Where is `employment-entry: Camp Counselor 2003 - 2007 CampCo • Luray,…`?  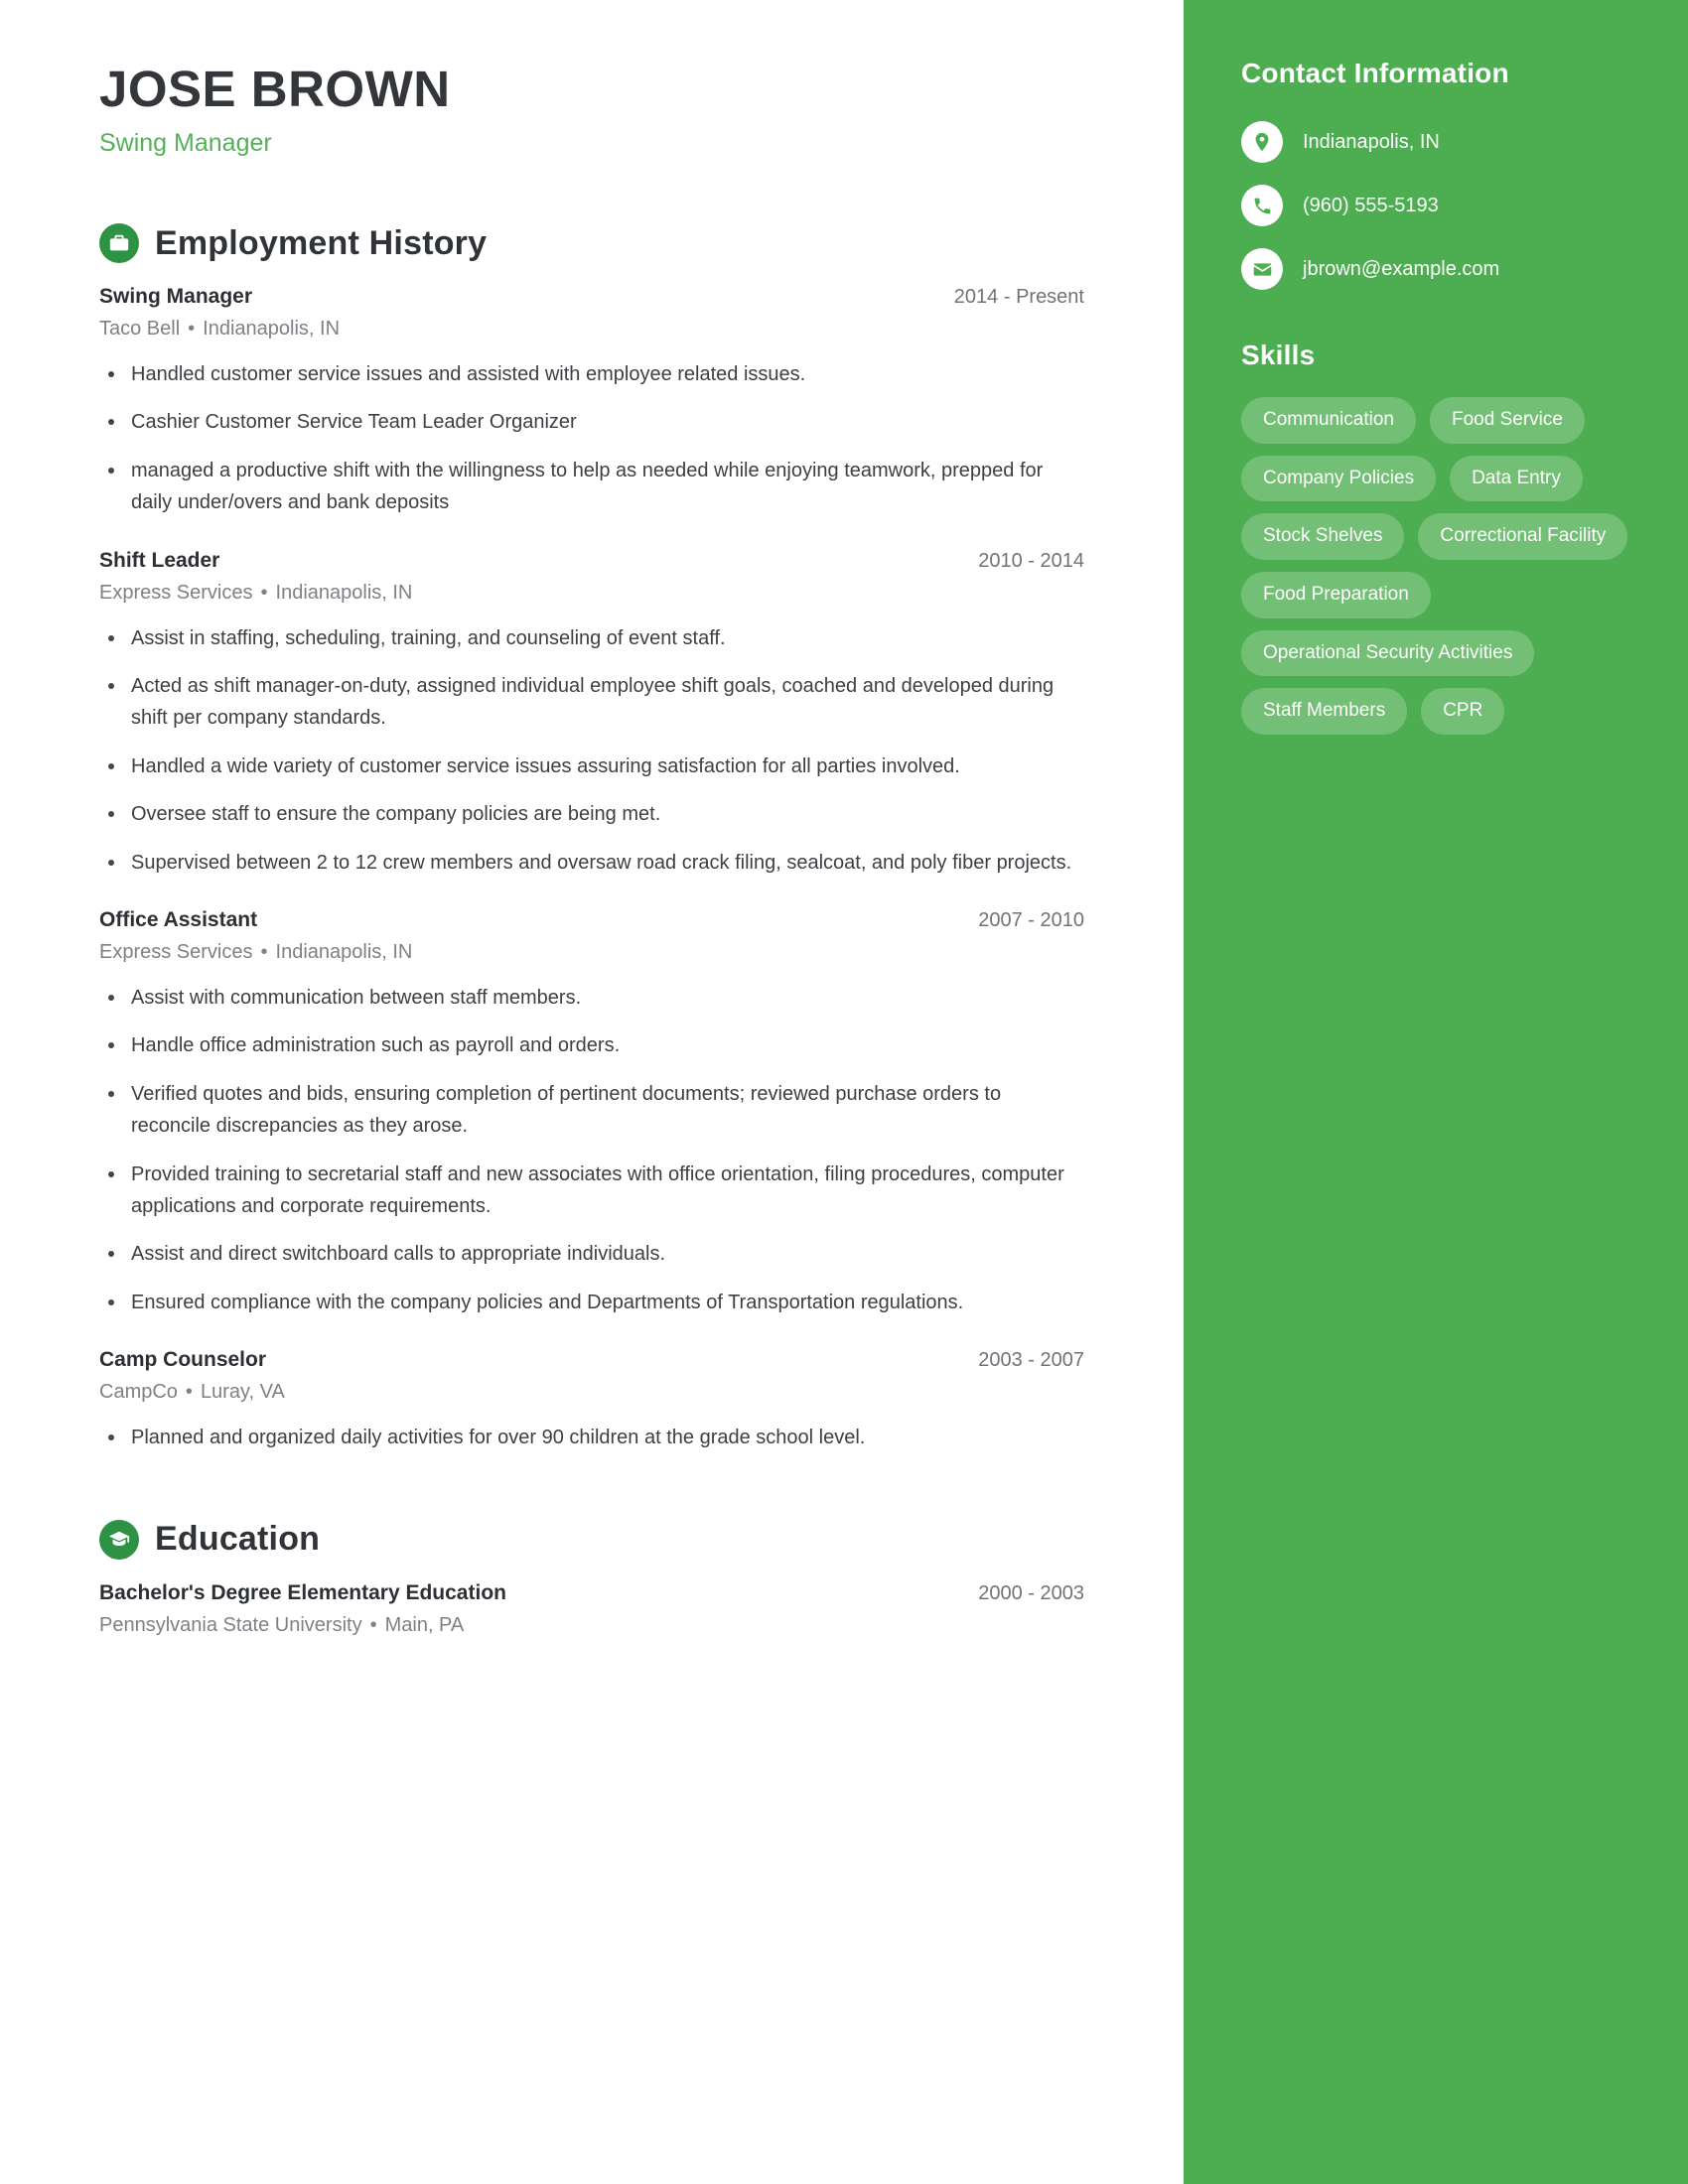 employment-entry: Camp Counselor 2003 - 2007 CampCo • Luray,… is located at coordinates (591, 1400).